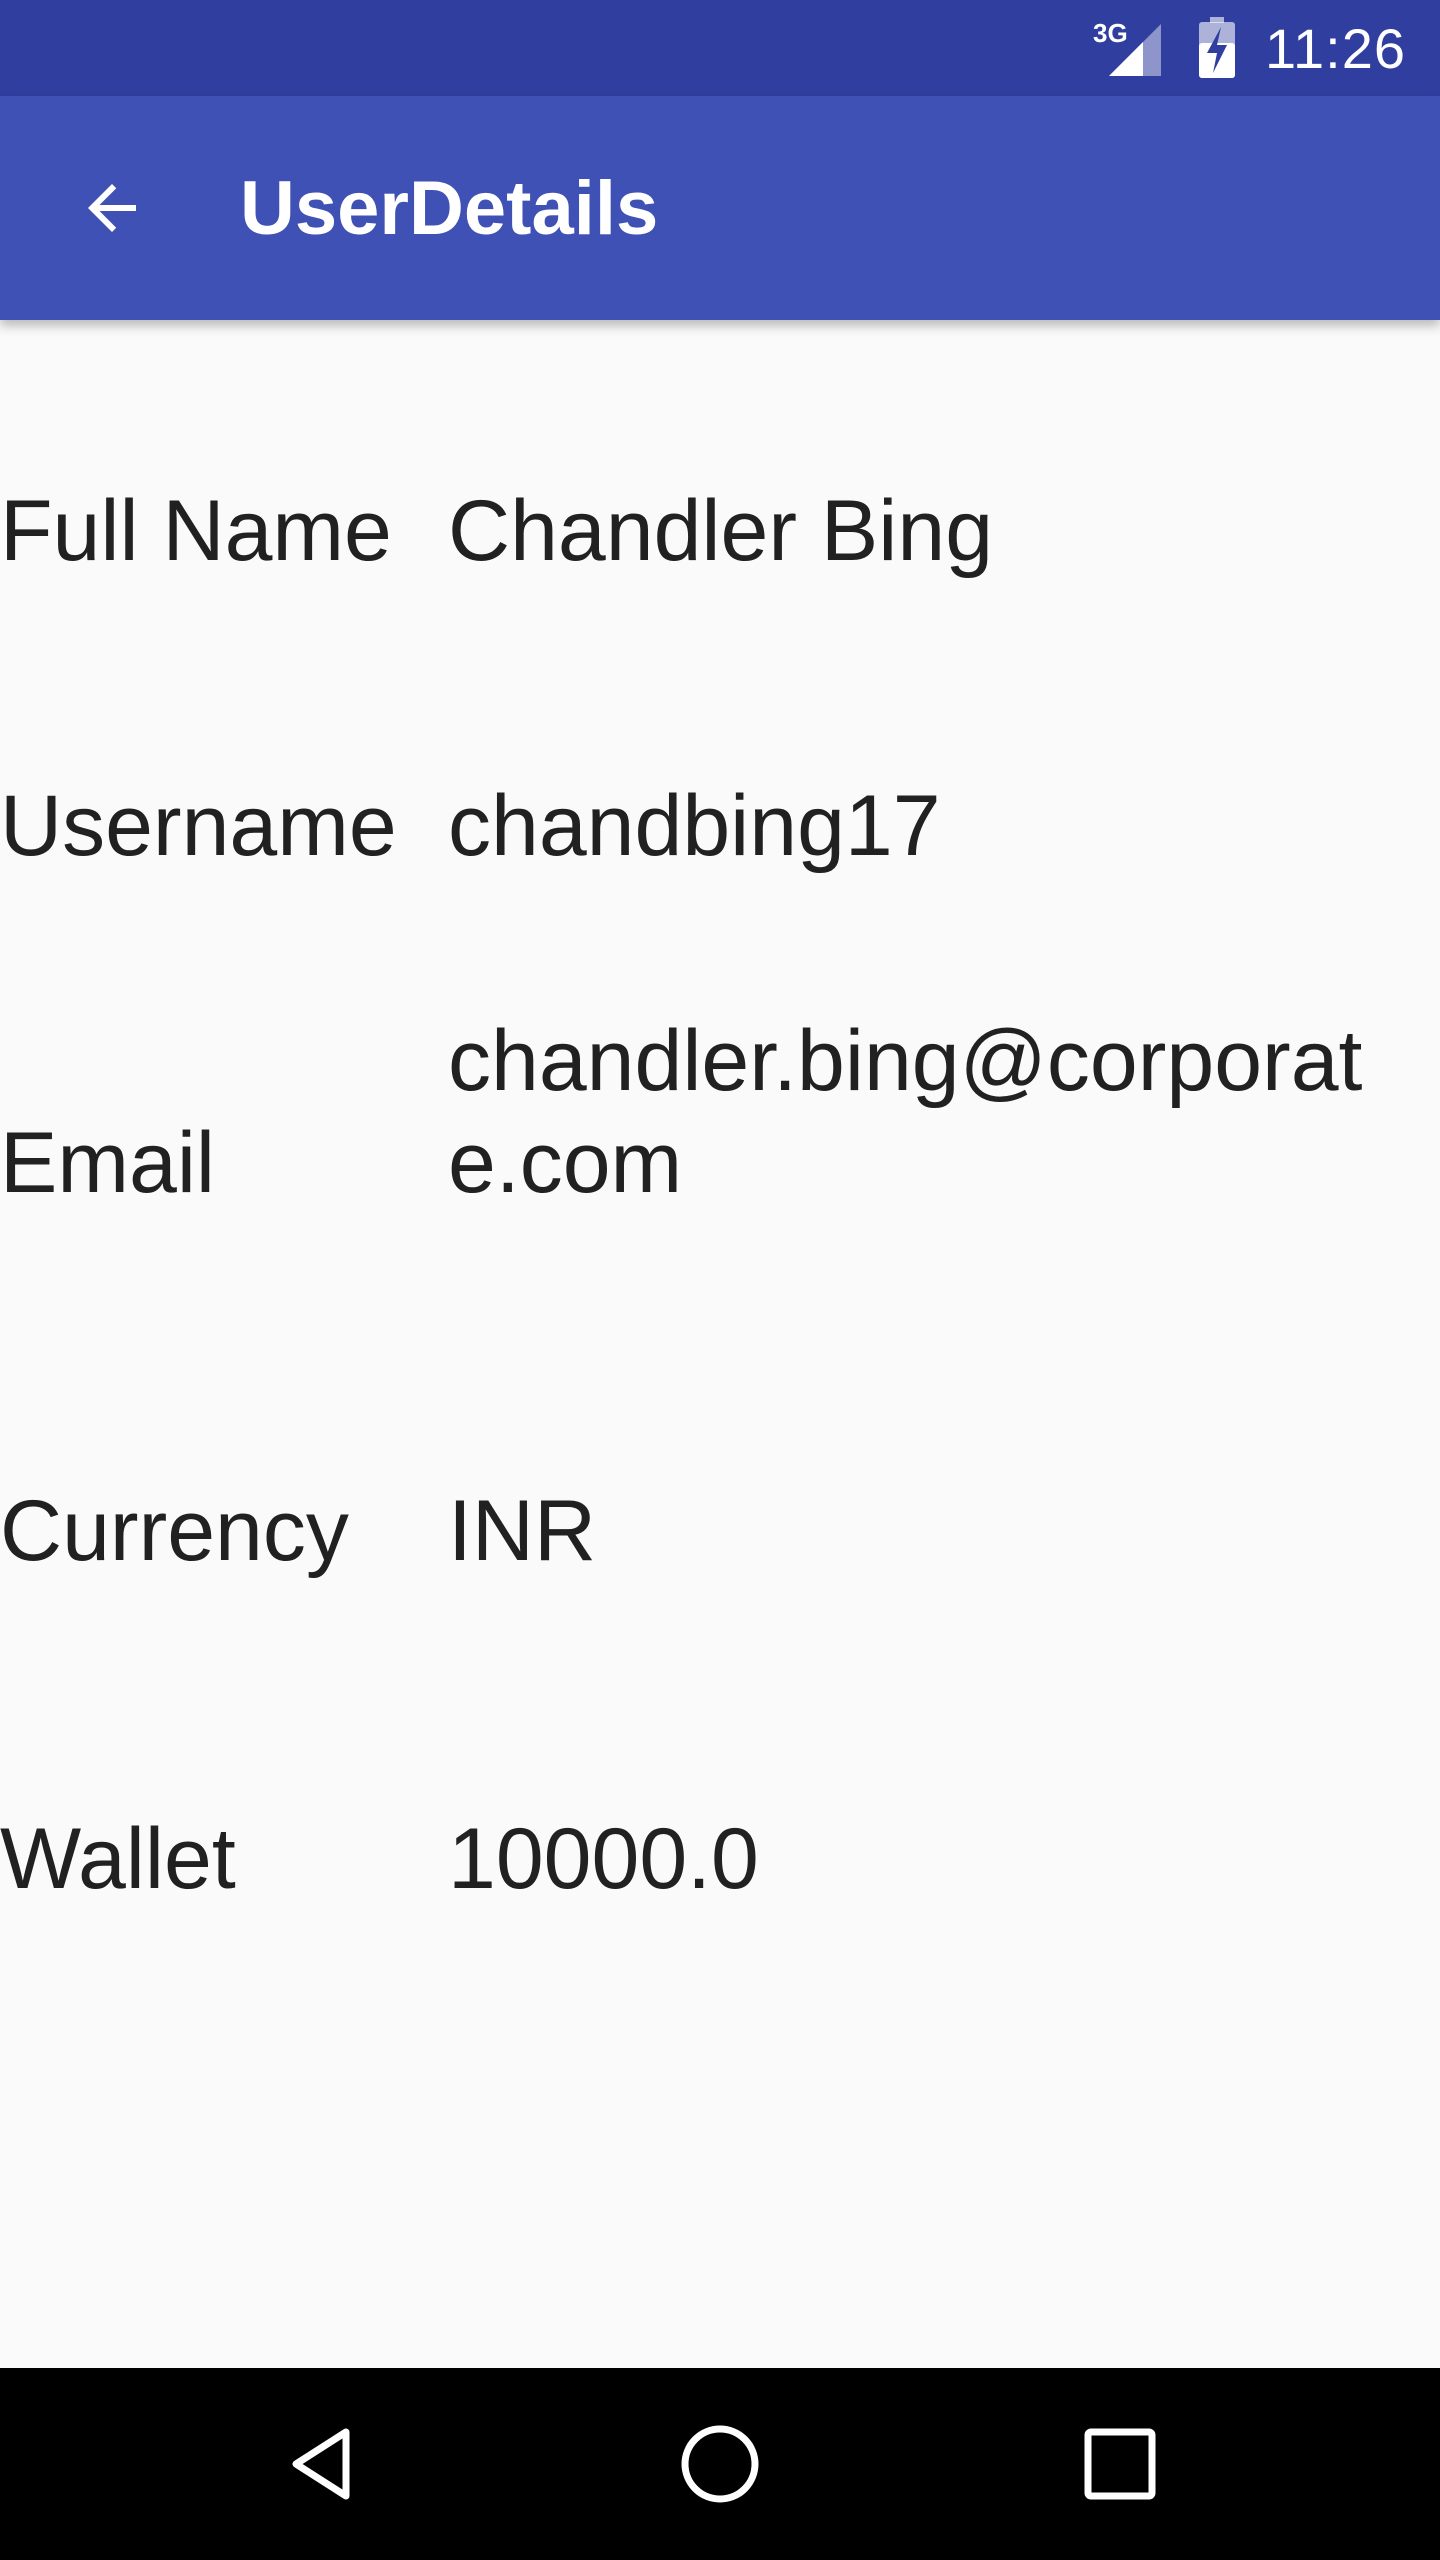 The height and width of the screenshot is (2560, 1440). Describe the element at coordinates (721, 531) in the screenshot. I see `full-name-value: Chandler Bing` at that location.